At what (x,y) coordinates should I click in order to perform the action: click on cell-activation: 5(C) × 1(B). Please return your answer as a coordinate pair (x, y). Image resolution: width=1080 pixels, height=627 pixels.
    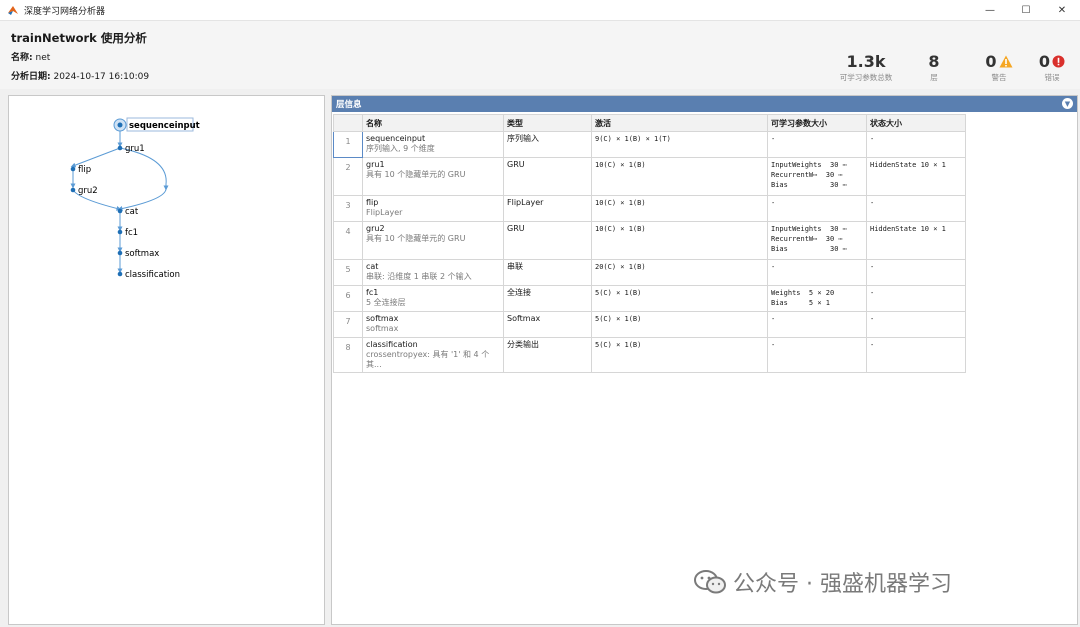
    Looking at the image, I should click on (679, 298).